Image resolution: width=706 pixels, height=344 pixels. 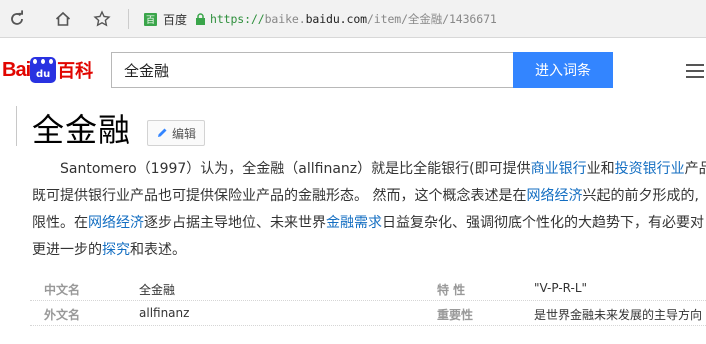 I want to click on enter-entry-button: 进入词条, so click(x=563, y=70).